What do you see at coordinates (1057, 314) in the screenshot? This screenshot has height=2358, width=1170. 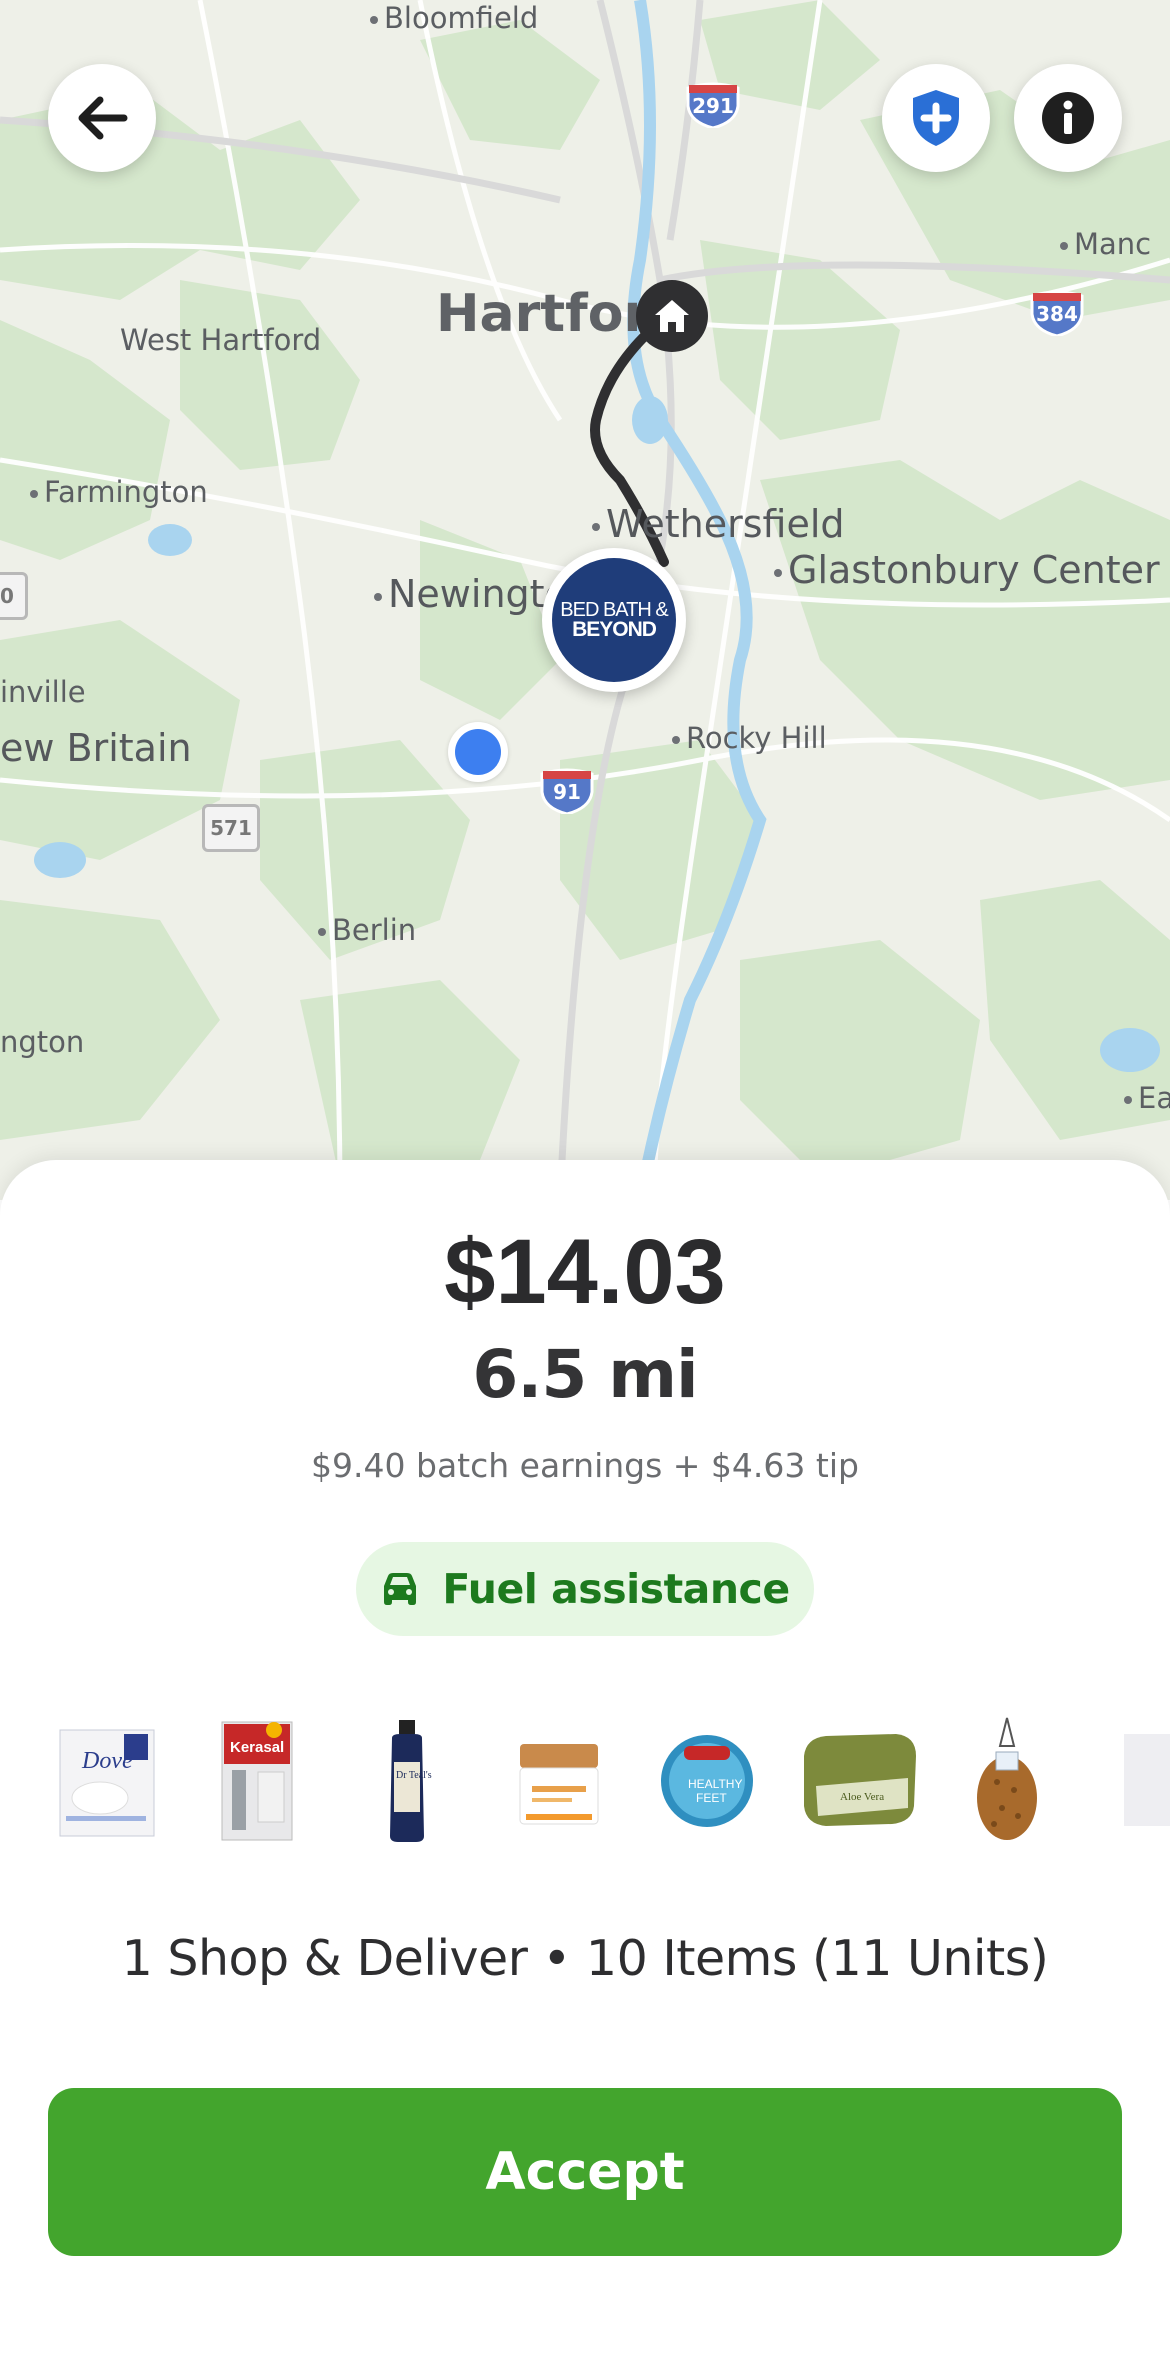 I see `interstate-shield: 384` at bounding box center [1057, 314].